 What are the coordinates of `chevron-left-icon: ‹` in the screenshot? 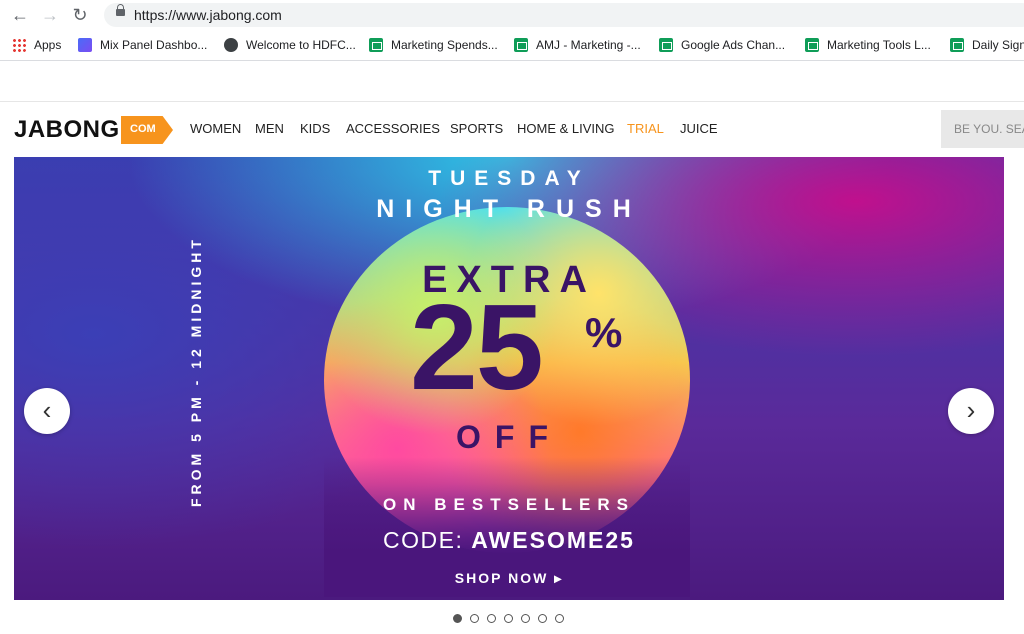 It's located at (47, 410).